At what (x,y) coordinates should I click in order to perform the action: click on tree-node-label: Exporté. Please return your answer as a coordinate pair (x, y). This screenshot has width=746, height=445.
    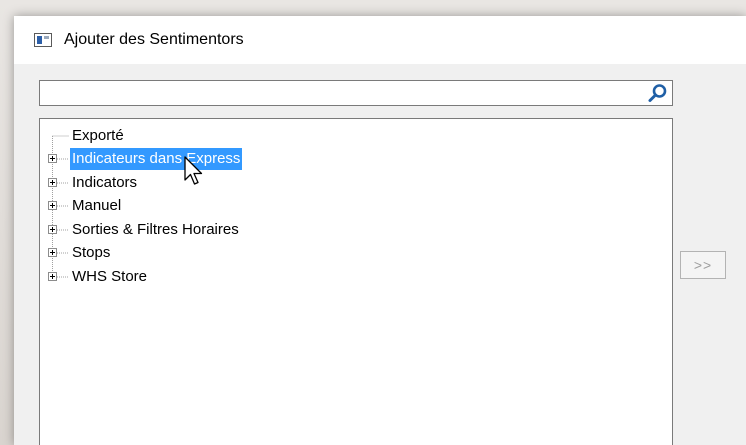
    Looking at the image, I should click on (98, 136).